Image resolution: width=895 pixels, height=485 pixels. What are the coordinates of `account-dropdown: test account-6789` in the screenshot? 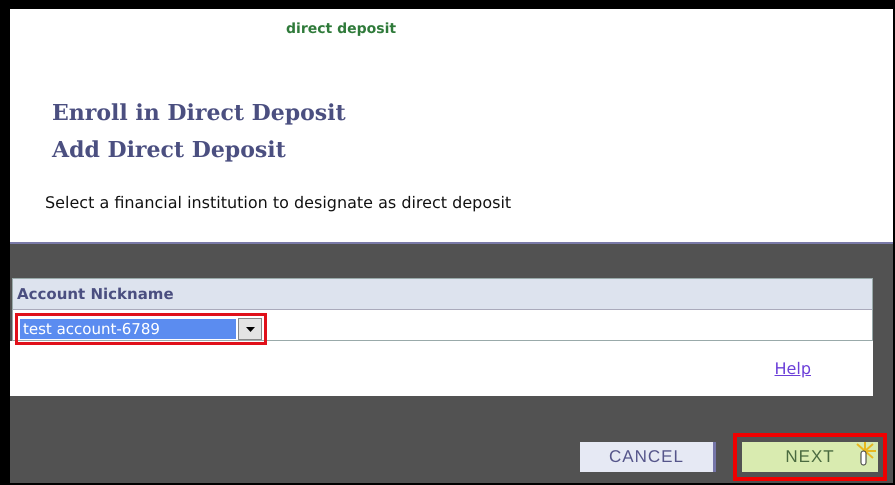 It's located at (141, 329).